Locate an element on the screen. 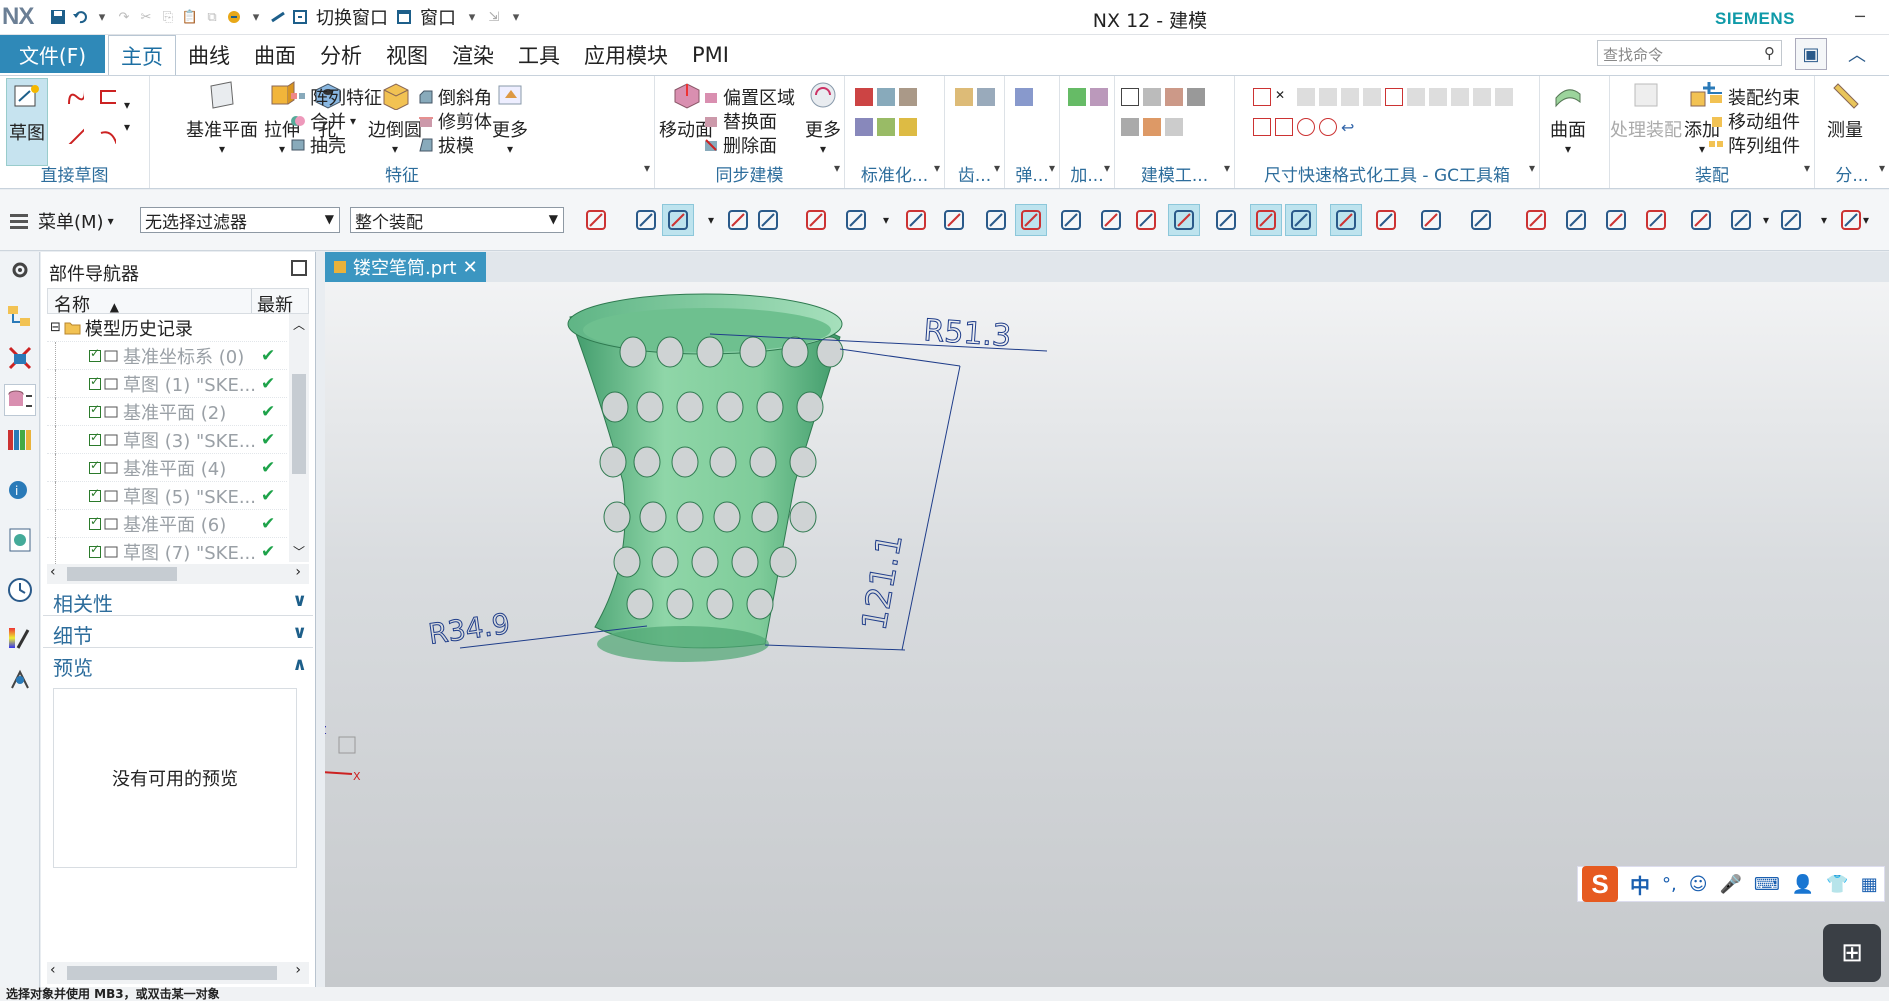 The width and height of the screenshot is (1889, 1001). gc-tool-5-icon is located at coordinates (1350, 97).